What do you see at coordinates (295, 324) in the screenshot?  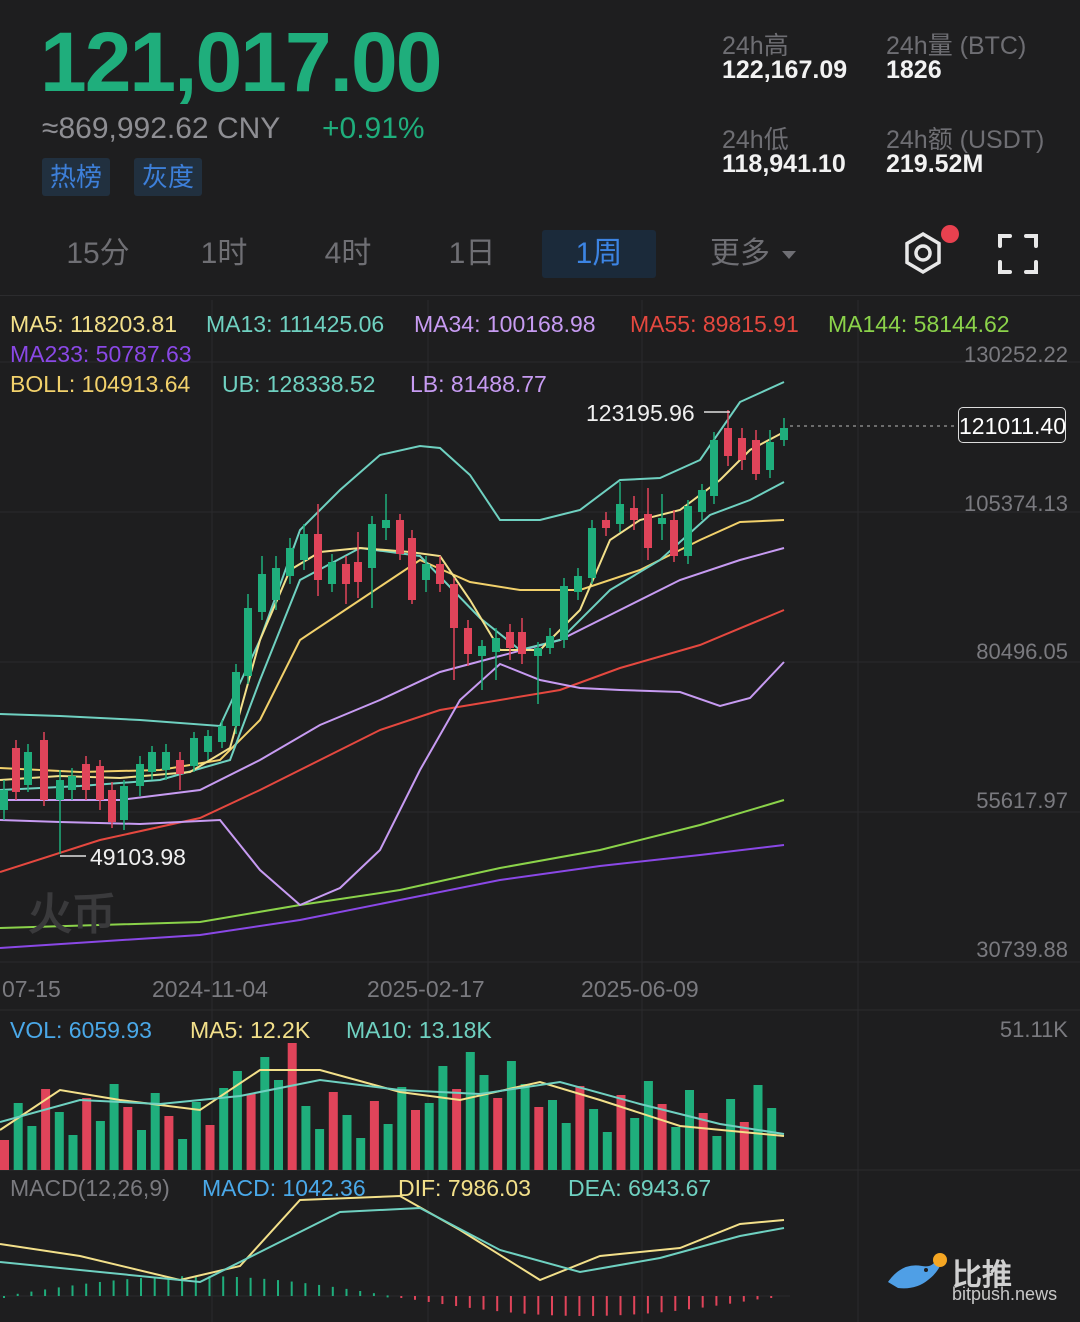 I see `ma13-label: MA13: 111425.06` at bounding box center [295, 324].